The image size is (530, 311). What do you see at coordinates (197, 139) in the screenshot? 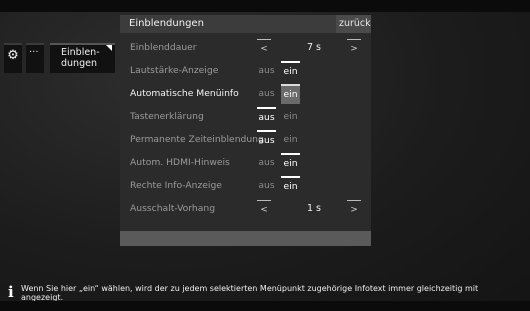
I see `setting-label: Permanente Zeiteinblendung` at bounding box center [197, 139].